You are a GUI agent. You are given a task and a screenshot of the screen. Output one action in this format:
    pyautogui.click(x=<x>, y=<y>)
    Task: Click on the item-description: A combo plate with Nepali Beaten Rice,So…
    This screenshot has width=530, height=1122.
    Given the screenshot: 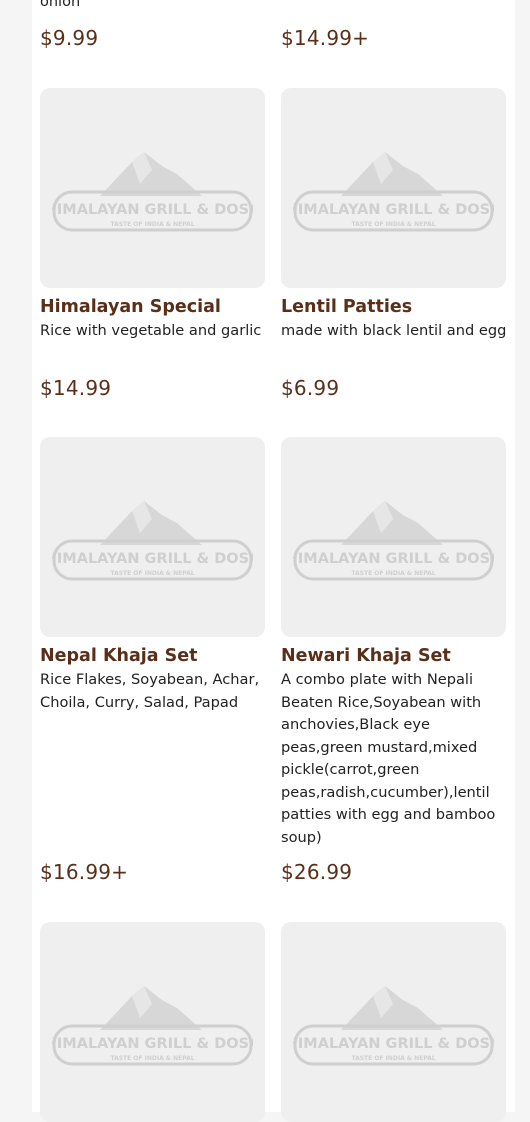 What is the action you would take?
    pyautogui.click(x=388, y=758)
    